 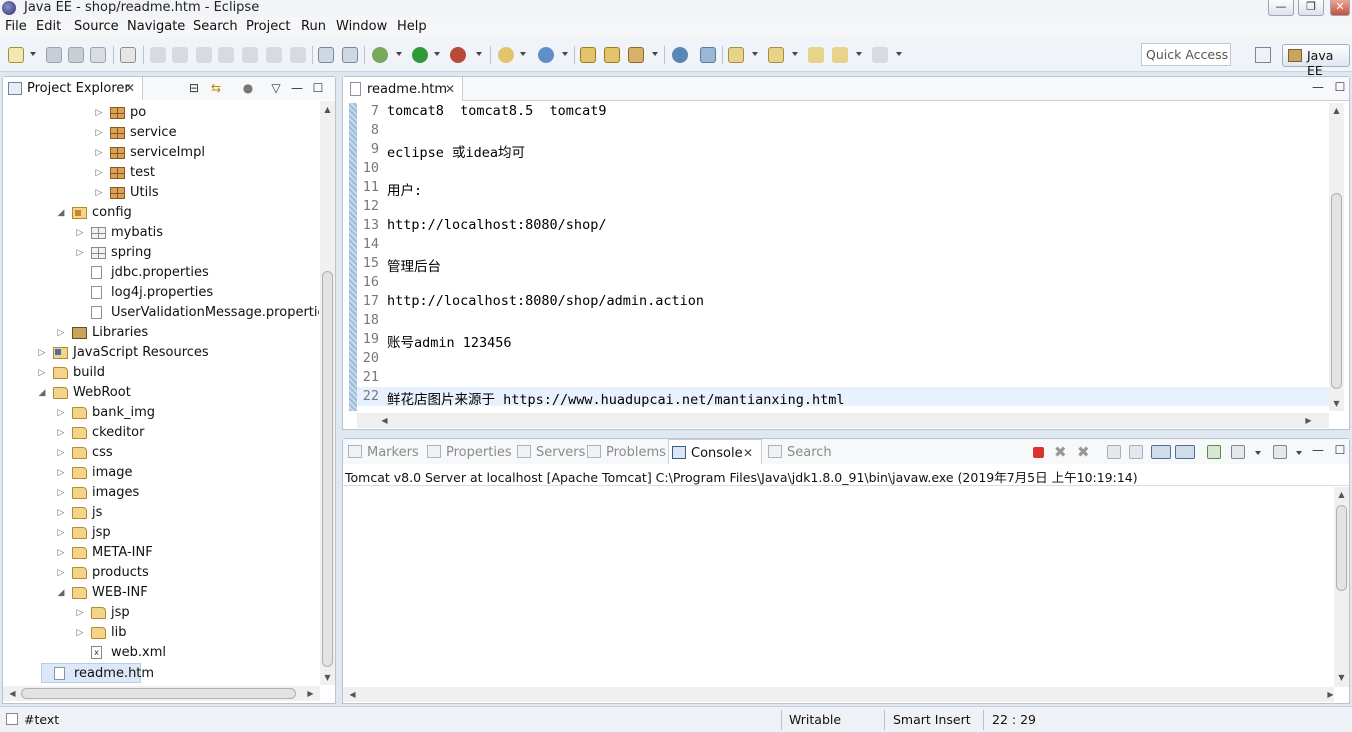 I want to click on disconnect-icon, so click(x=226, y=55).